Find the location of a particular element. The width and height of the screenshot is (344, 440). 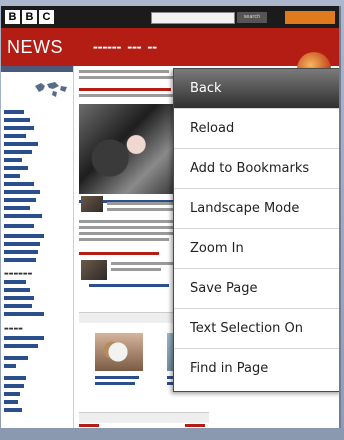

logo-letter-b2: B is located at coordinates (29, 17).